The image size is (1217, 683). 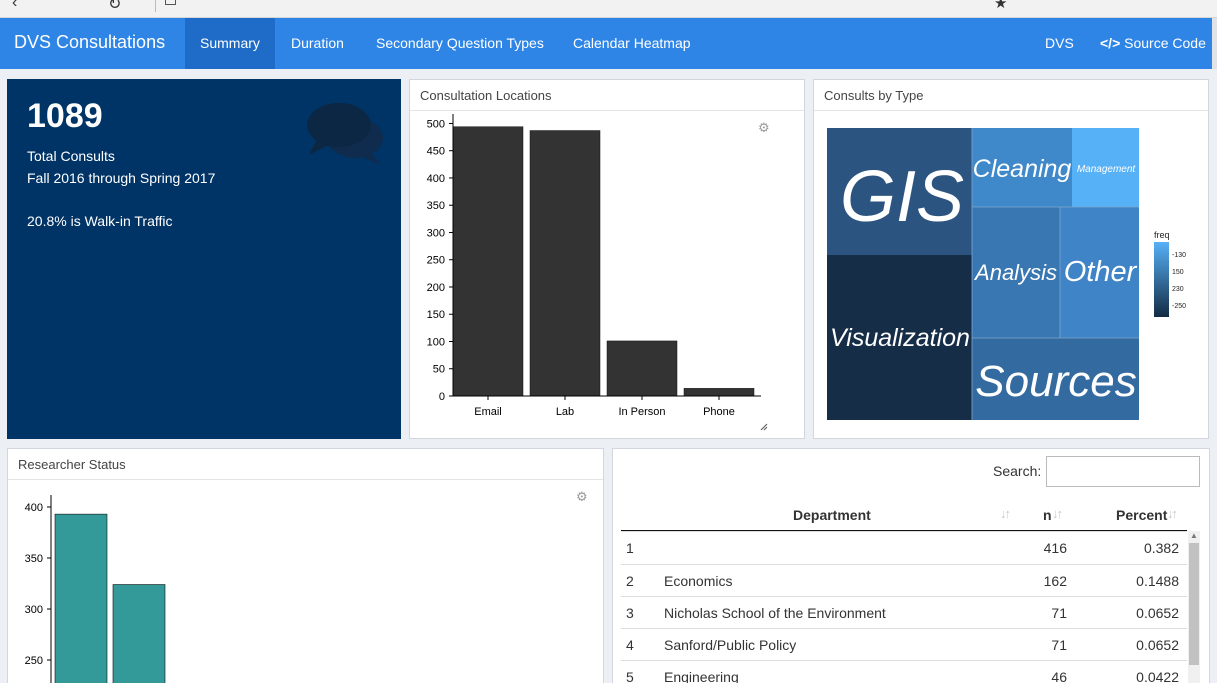 I want to click on legend-colorbar, so click(x=1161, y=279).